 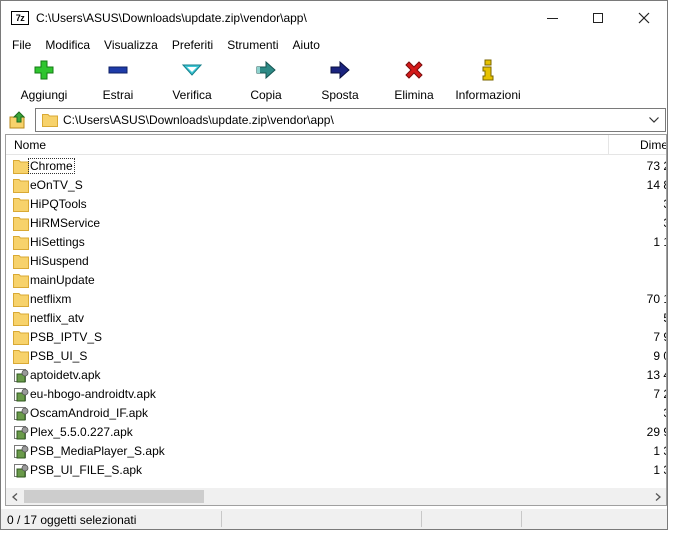 I want to click on row-size: 70 1, so click(x=656, y=299).